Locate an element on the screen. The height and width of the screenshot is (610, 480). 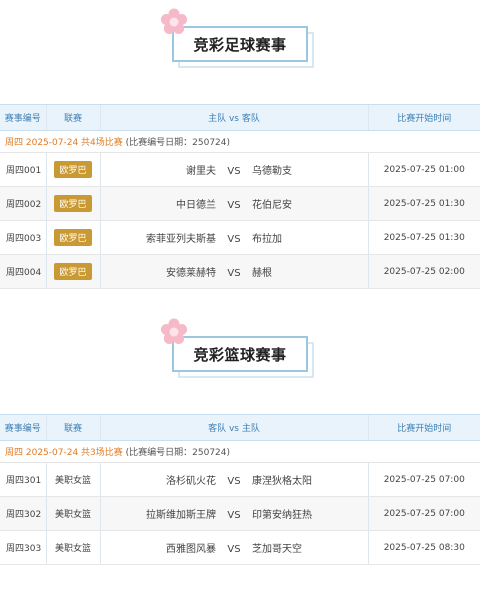
date-highlight: 周四 2025-07-24 共3场比赛 is located at coordinates (64, 453).